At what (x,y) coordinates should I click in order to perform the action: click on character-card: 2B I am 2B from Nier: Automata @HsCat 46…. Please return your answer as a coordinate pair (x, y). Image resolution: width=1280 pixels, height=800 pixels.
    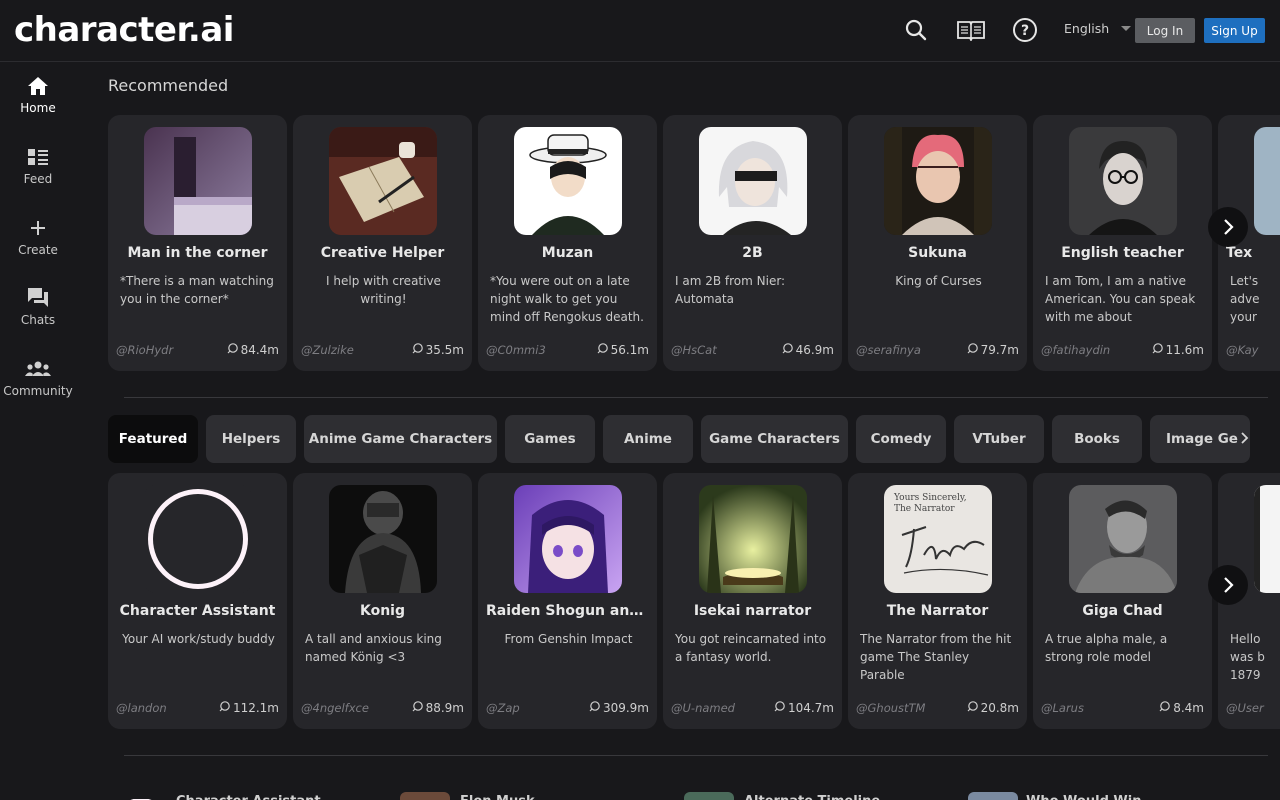
    Looking at the image, I should click on (752, 243).